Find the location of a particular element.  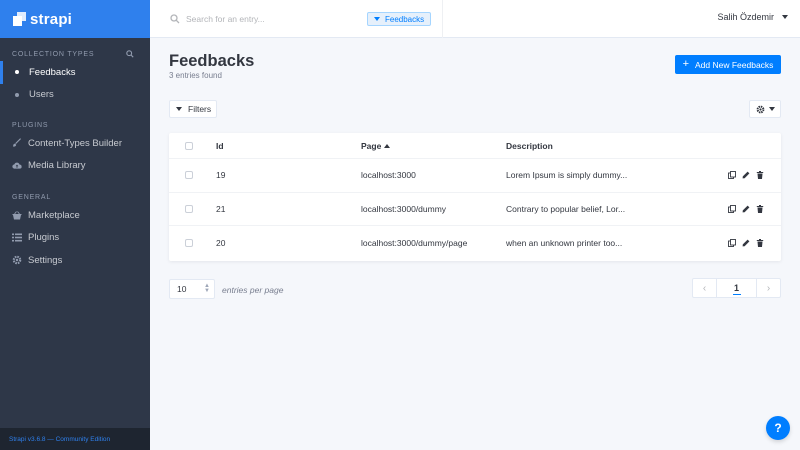

cloud-upload-icon is located at coordinates (17, 166).